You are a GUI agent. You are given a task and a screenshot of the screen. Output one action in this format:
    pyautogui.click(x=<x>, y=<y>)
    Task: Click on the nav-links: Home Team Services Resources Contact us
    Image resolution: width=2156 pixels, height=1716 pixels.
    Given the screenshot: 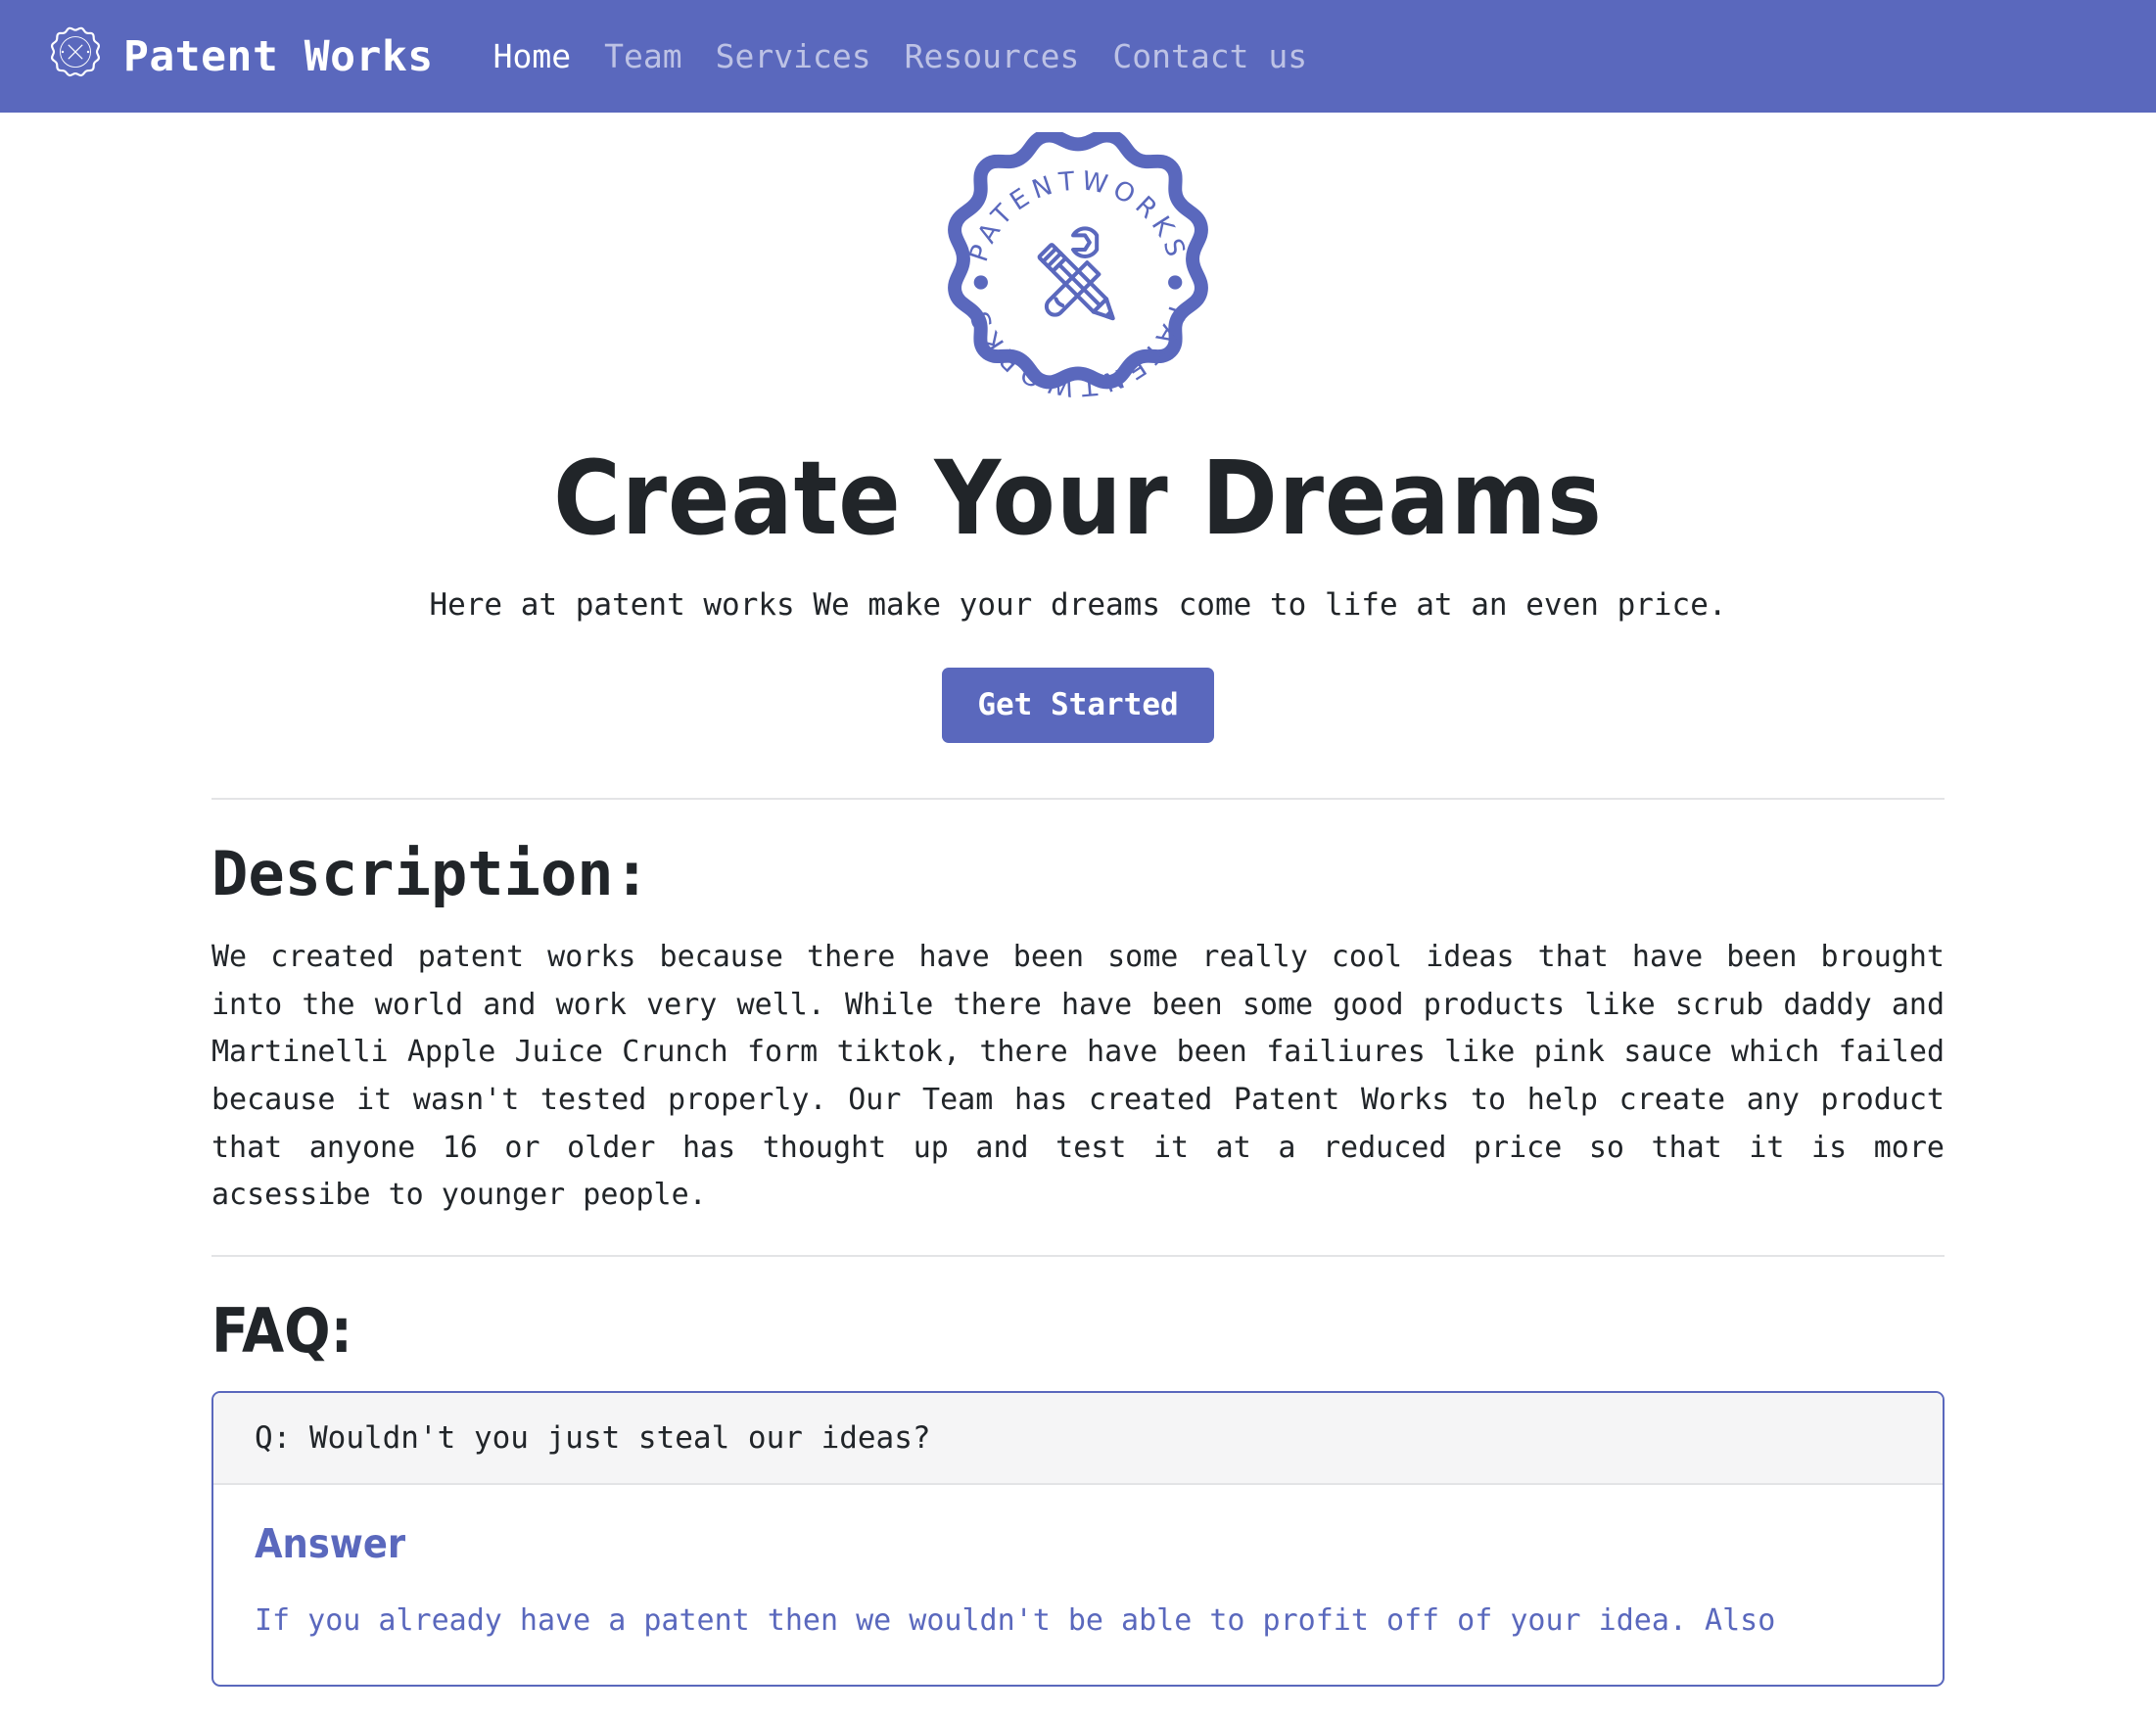 What is the action you would take?
    pyautogui.click(x=900, y=56)
    